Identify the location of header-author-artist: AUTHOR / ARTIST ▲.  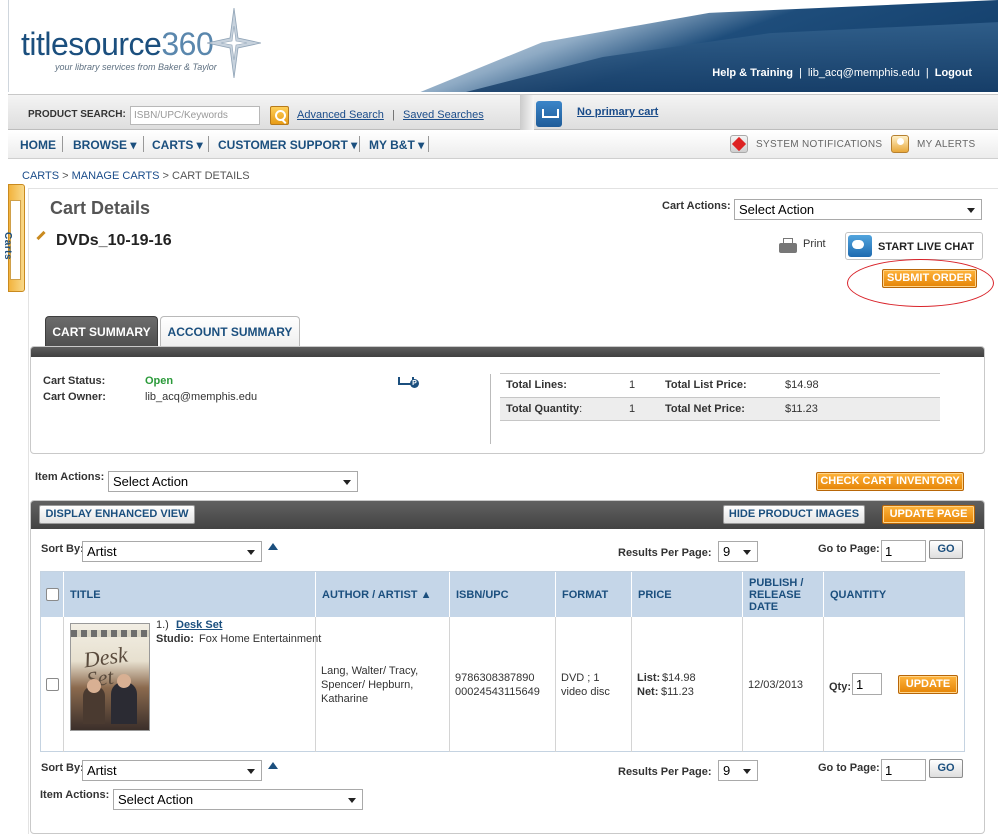
(382, 594).